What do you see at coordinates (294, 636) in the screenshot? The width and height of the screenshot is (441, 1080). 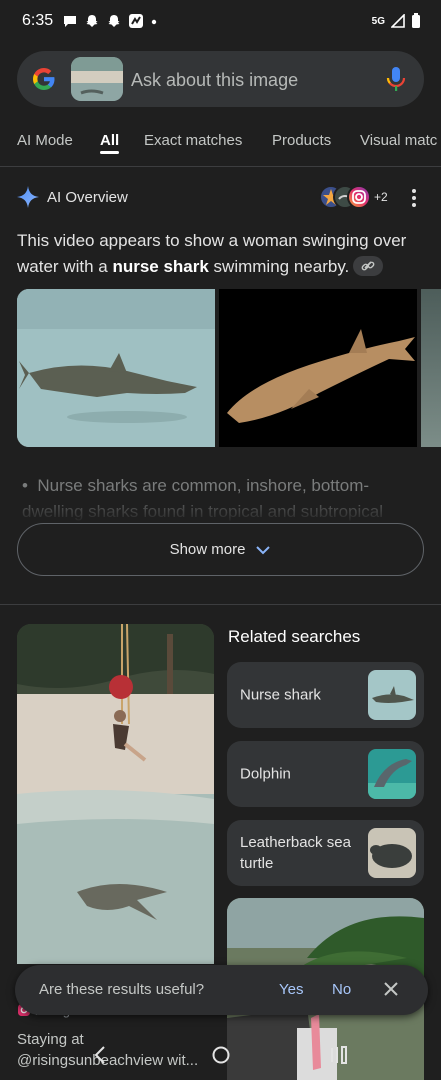 I see `related-searches-title: Related searches` at bounding box center [294, 636].